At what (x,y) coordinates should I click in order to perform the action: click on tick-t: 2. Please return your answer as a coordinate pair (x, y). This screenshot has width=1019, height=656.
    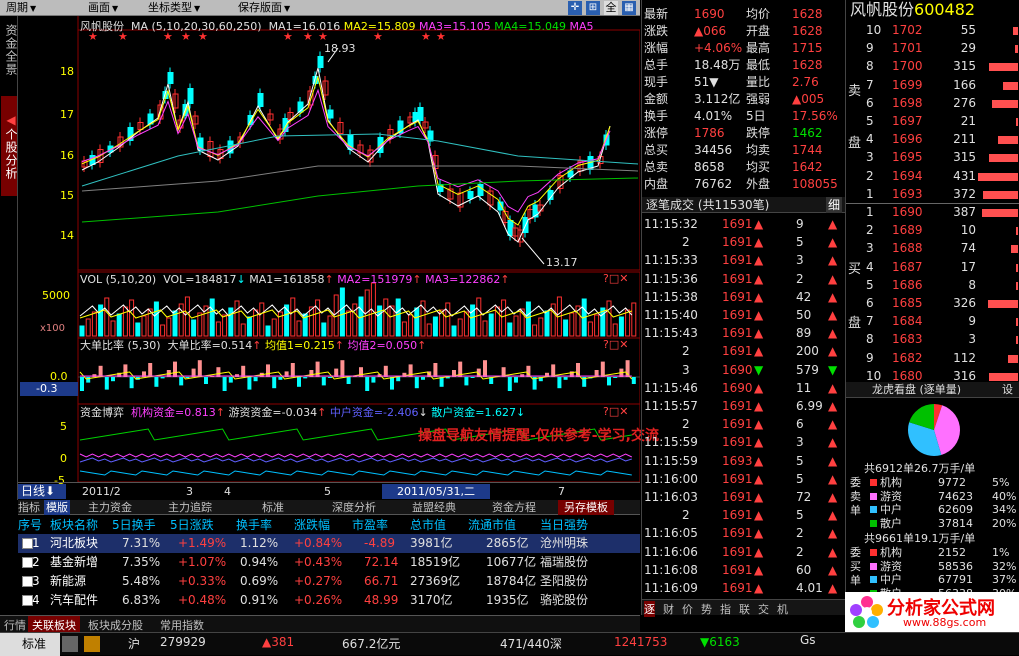
    Looking at the image, I should click on (686, 242).